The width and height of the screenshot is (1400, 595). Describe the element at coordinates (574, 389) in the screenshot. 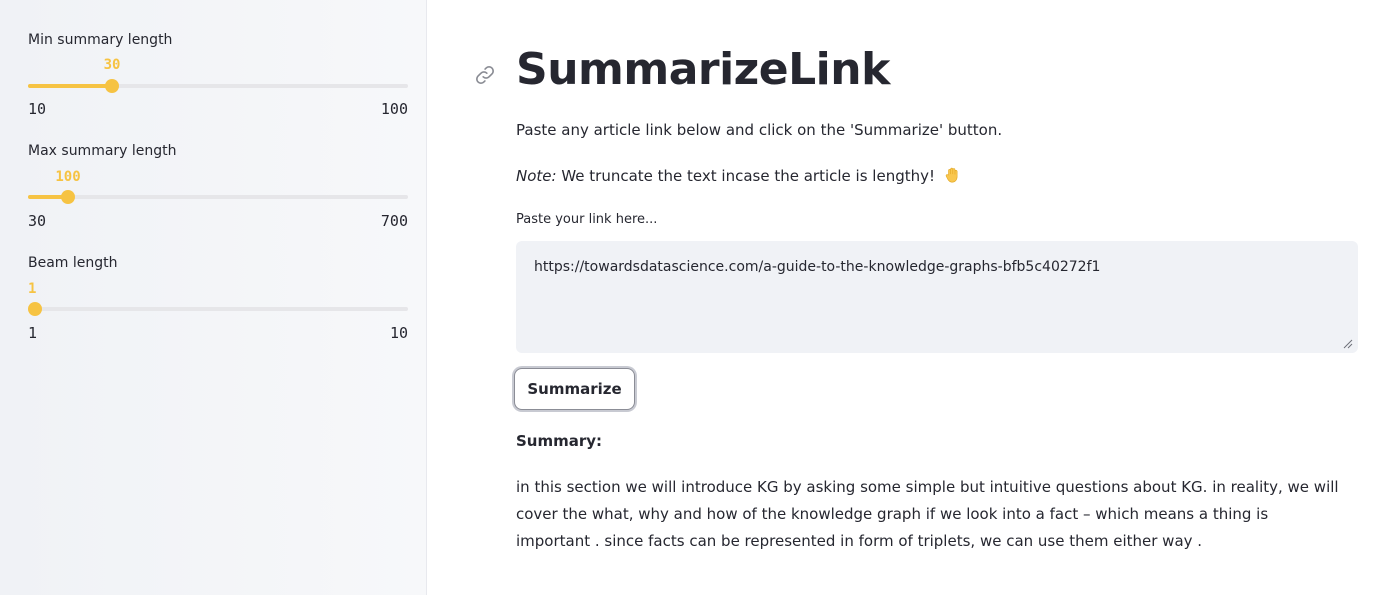

I see `summarize-button: Summarize` at that location.